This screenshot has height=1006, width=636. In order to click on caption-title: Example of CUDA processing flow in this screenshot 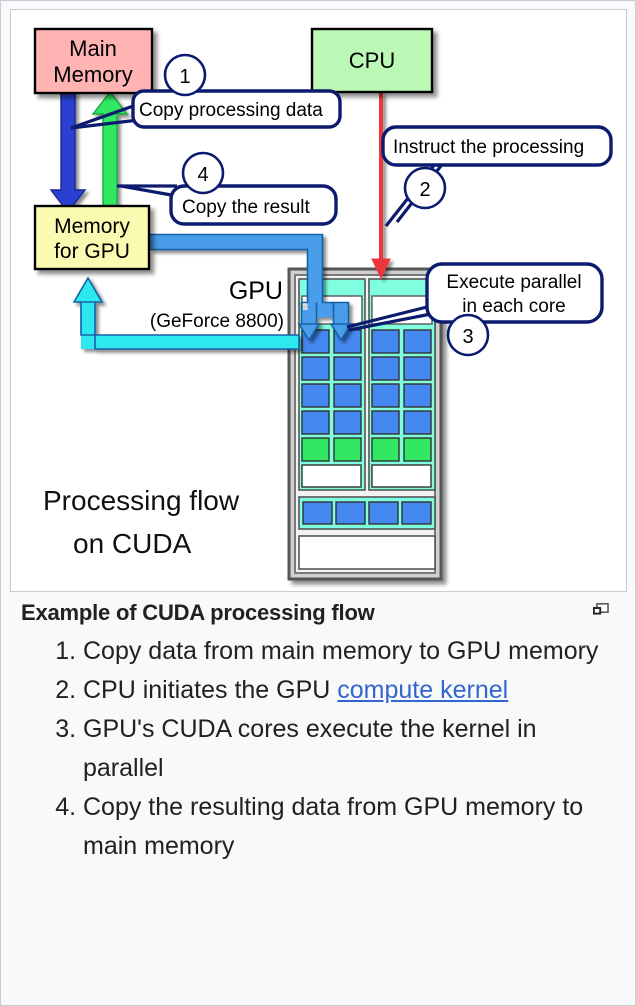, I will do `click(198, 612)`.